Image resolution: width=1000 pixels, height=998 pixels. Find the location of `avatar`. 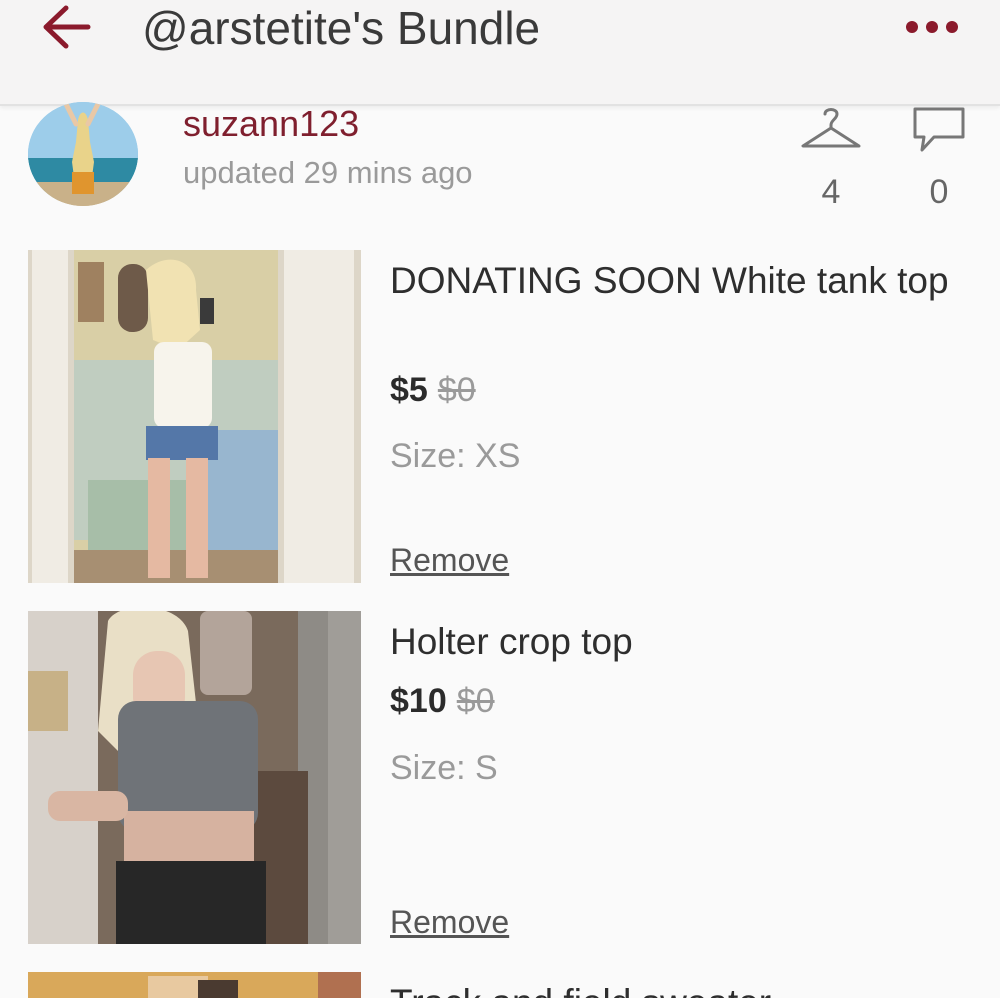

avatar is located at coordinates (83, 154).